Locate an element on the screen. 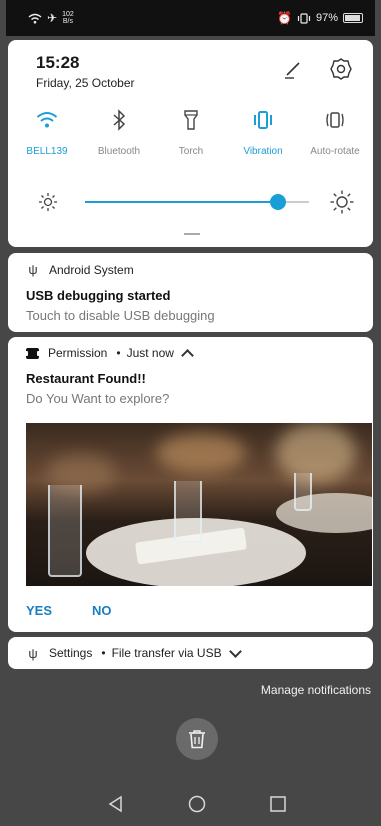 Image resolution: width=381 pixels, height=826 pixels. rotate-icon is located at coordinates (335, 120).